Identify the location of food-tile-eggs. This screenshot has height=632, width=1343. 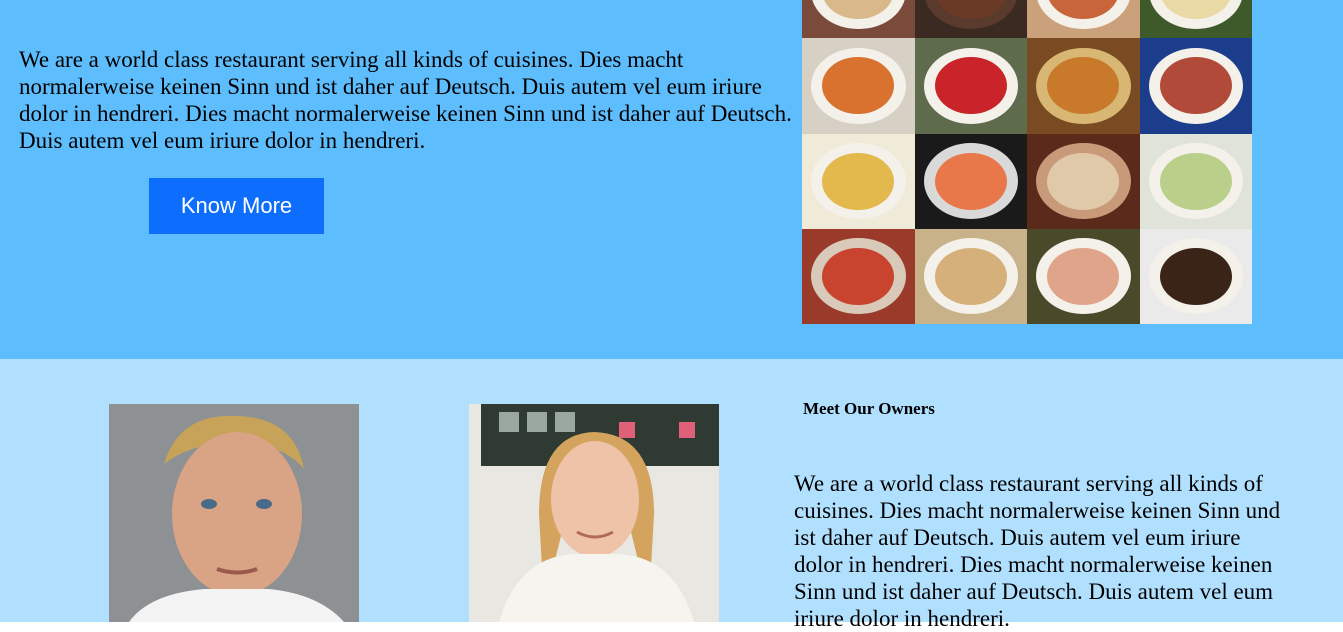
(1083, 181).